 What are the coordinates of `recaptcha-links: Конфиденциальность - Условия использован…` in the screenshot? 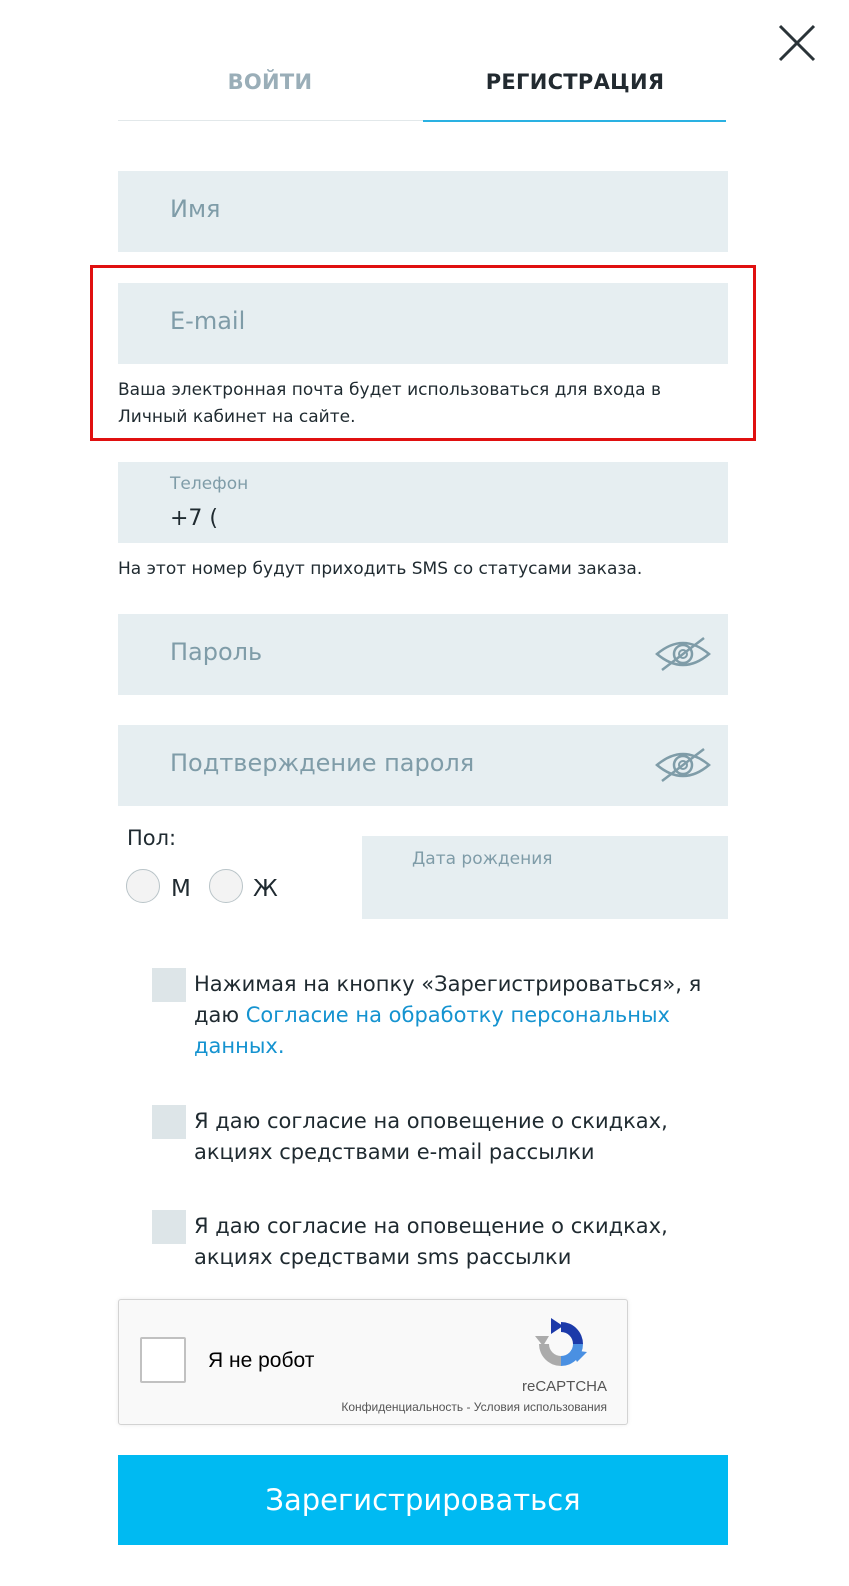 It's located at (474, 1407).